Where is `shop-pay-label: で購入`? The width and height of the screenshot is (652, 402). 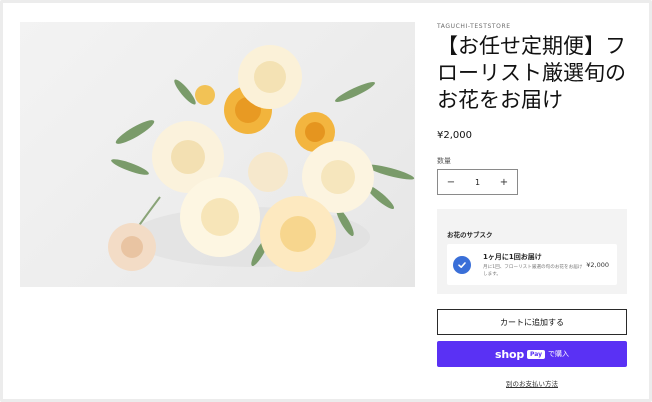
shop-pay-label: で購入 is located at coordinates (559, 354).